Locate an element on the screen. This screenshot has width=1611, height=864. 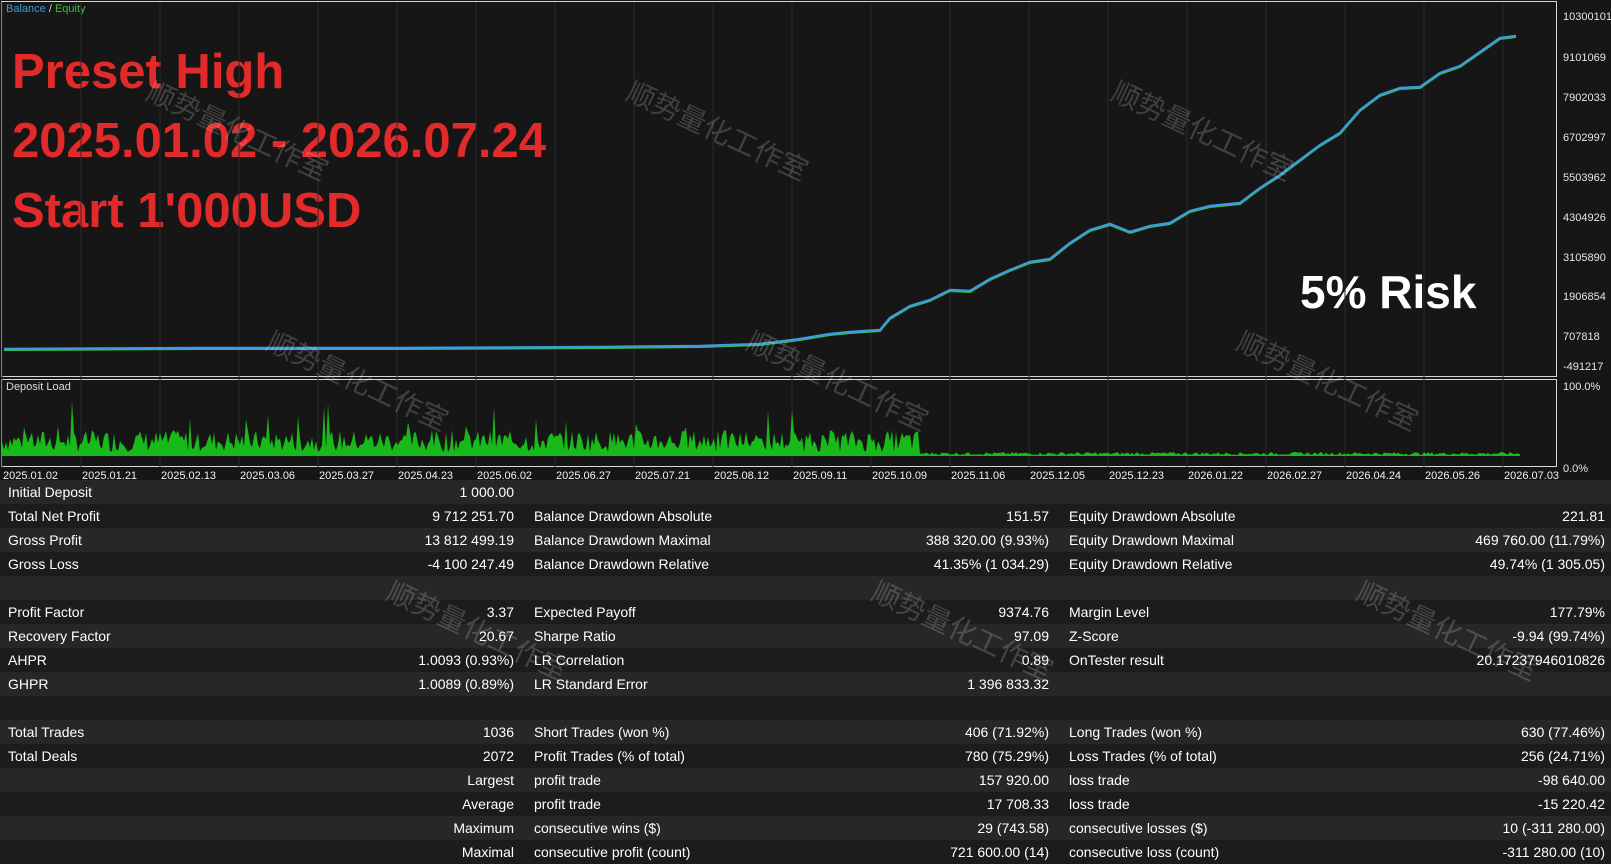
deposit-y-tick-max: 100.0% is located at coordinates (1582, 387).